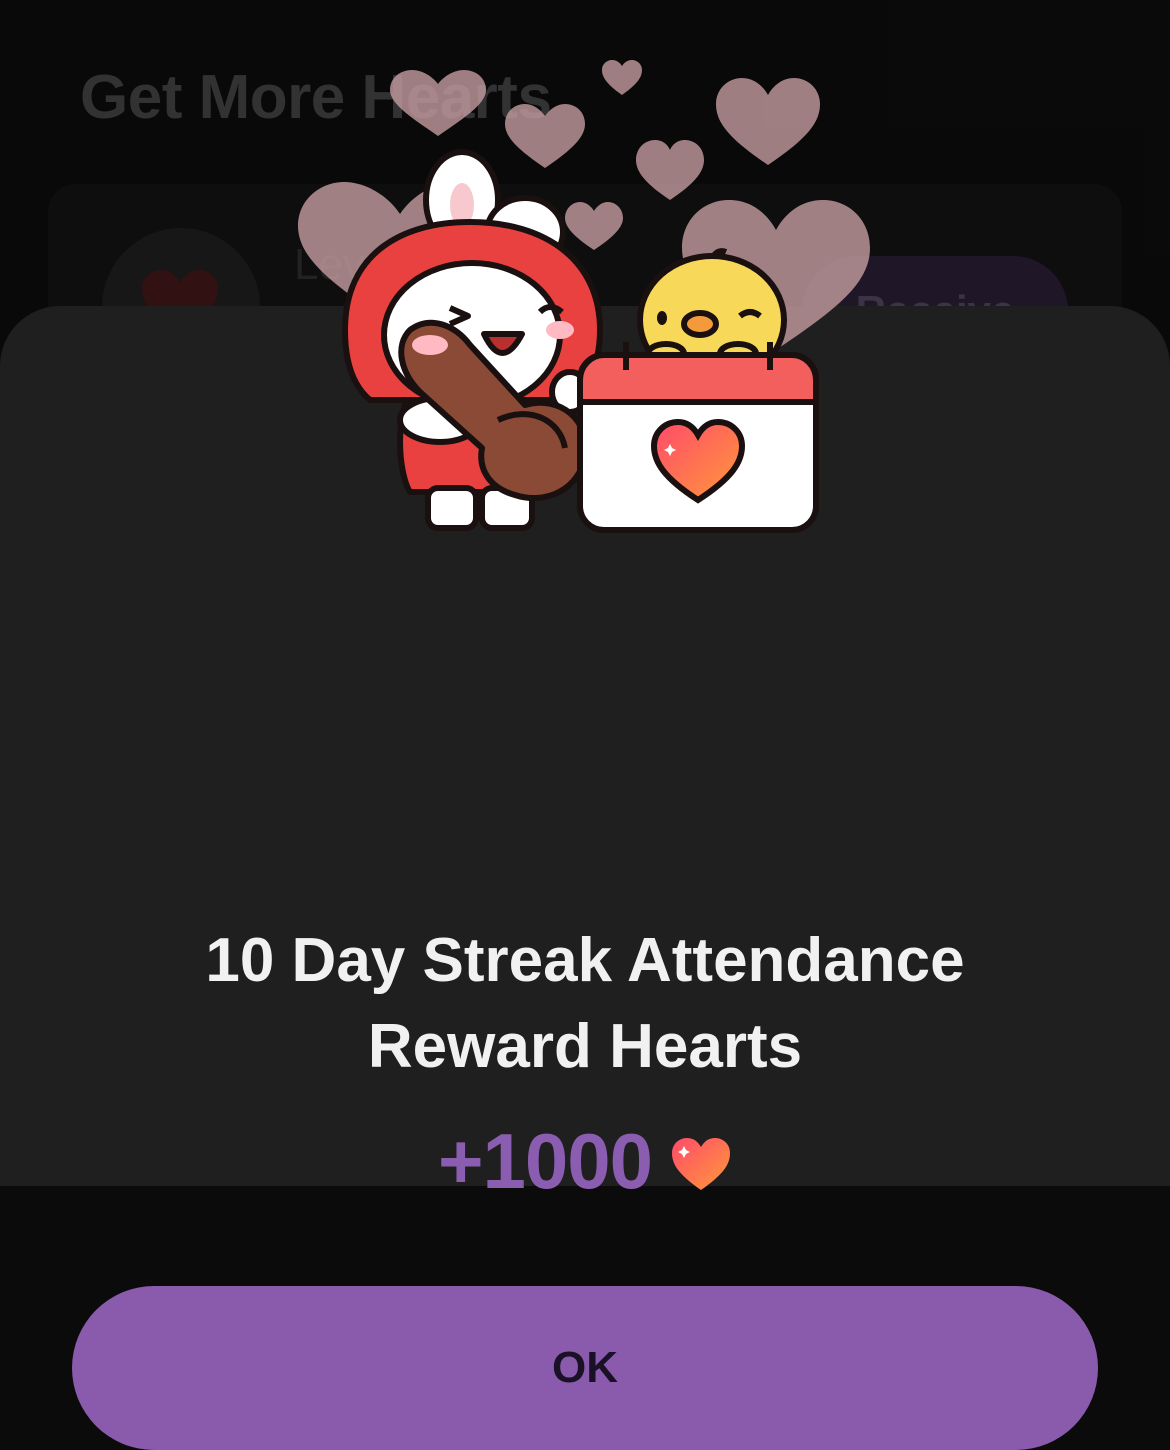 The height and width of the screenshot is (1450, 1170). I want to click on heart-icon, so click(701, 1163).